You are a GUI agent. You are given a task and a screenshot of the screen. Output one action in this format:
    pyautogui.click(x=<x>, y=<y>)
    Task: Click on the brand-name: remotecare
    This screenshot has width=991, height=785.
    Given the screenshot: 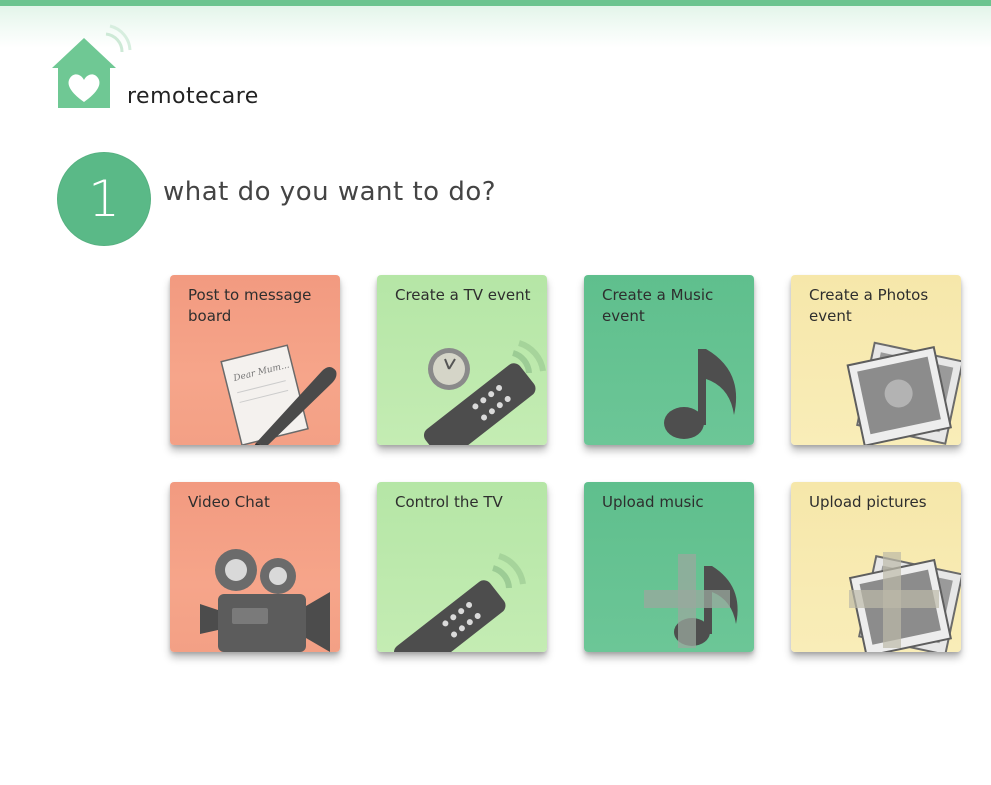 What is the action you would take?
    pyautogui.click(x=193, y=96)
    